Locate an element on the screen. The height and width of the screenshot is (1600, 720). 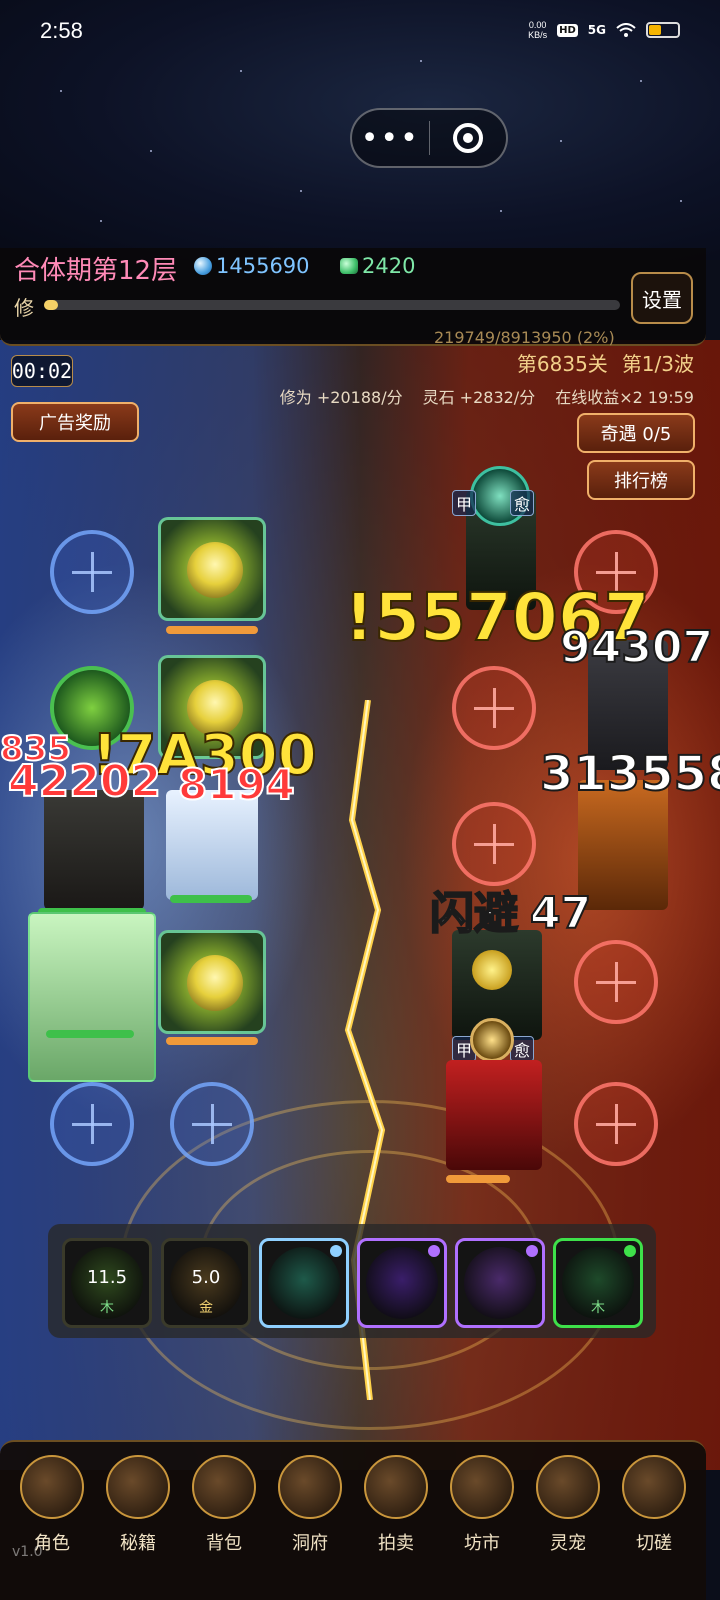
spar-icon is located at coordinates (654, 1487).